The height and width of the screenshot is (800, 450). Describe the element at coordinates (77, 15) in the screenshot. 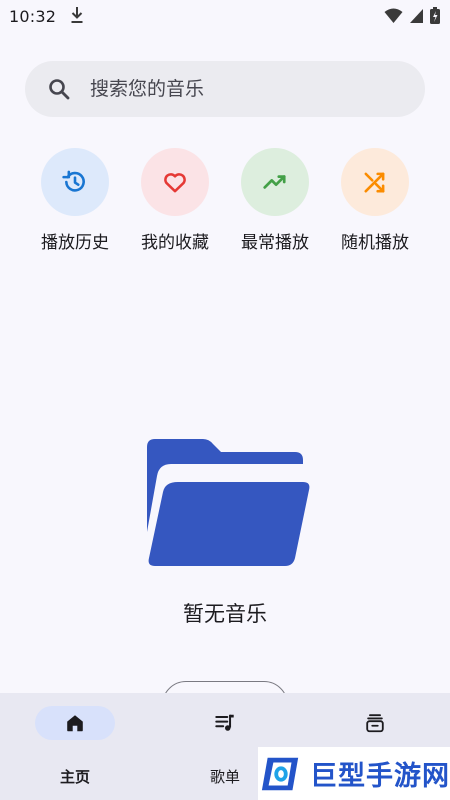

I see `download-icon` at that location.